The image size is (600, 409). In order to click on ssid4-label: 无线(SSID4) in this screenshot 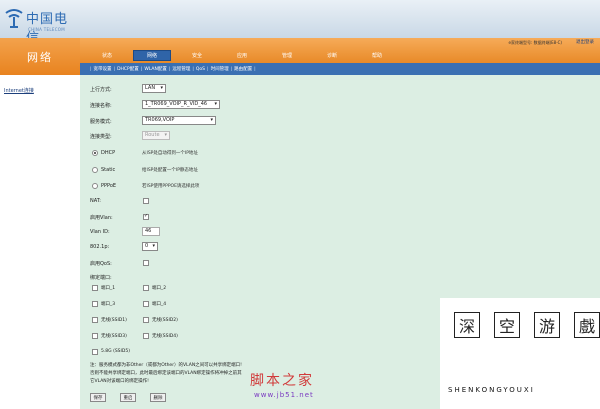, I will do `click(165, 336)`.